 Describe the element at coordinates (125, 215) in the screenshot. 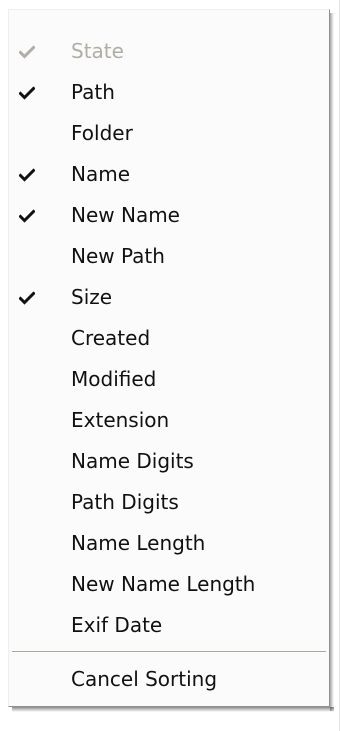

I see `menu-item-label: New Name` at that location.